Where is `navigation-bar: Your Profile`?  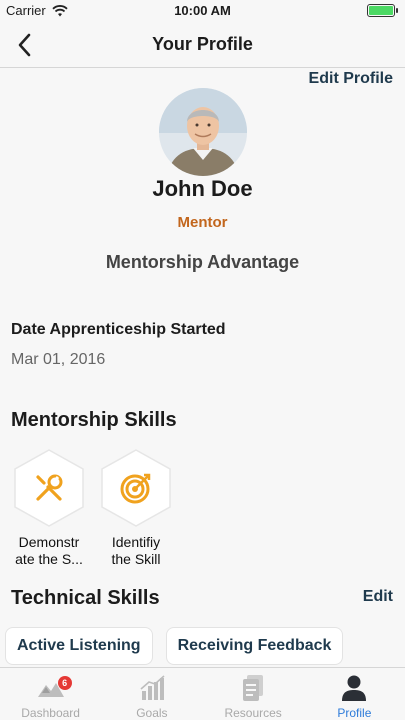 navigation-bar: Your Profile is located at coordinates (202, 45).